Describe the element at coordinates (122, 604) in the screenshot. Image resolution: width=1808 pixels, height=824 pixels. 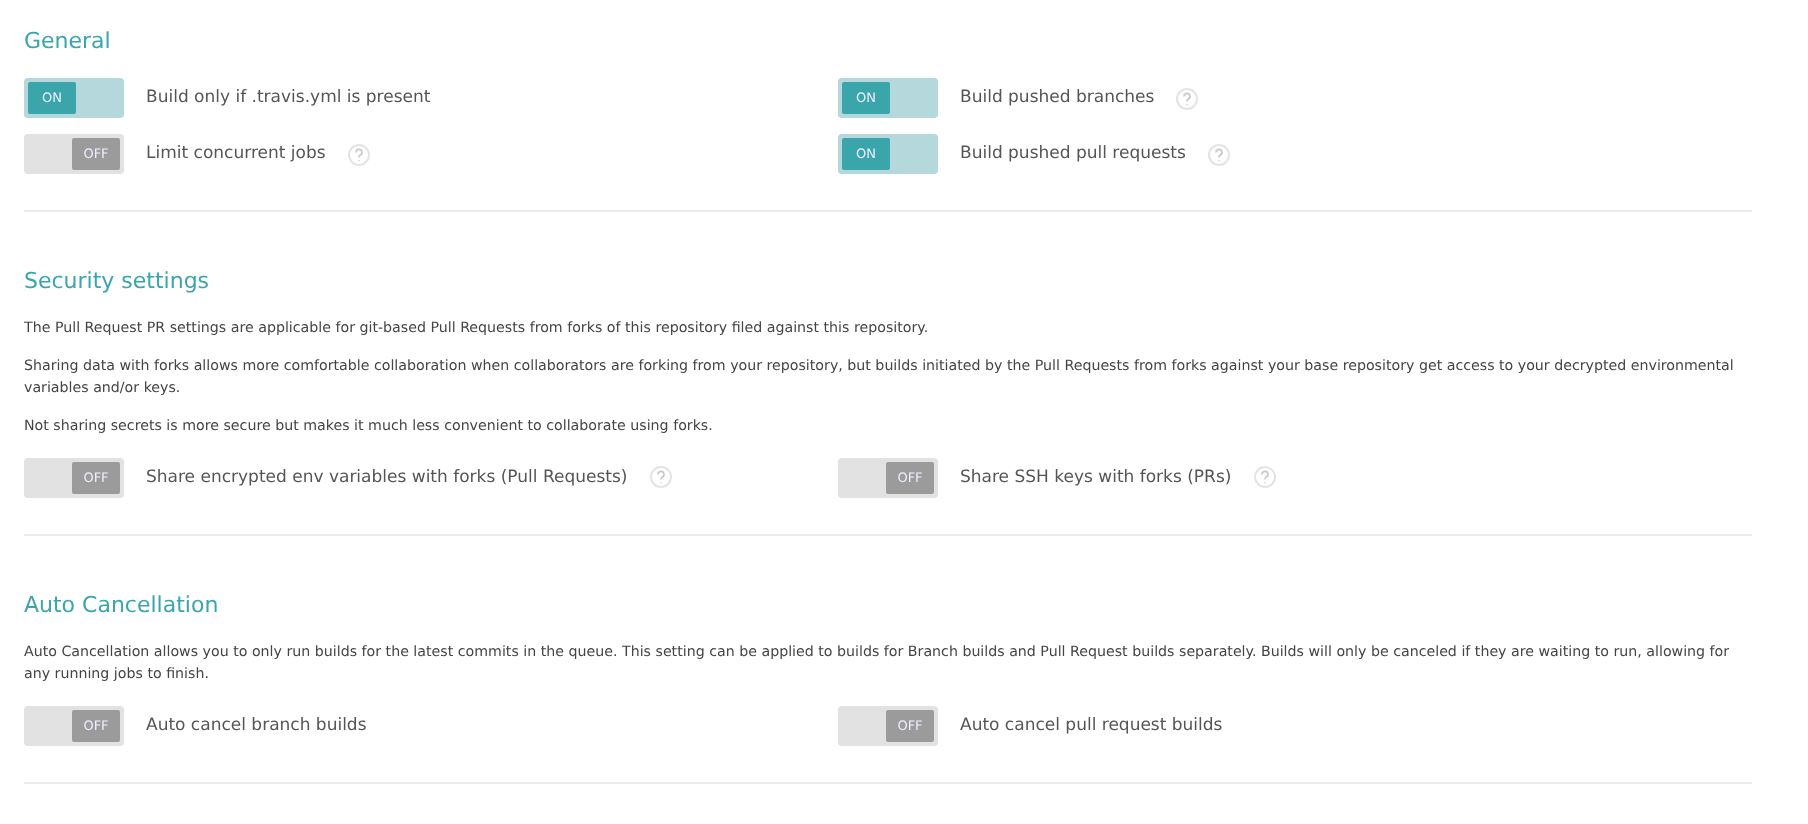
I see `section-title: Auto Cancellation` at that location.